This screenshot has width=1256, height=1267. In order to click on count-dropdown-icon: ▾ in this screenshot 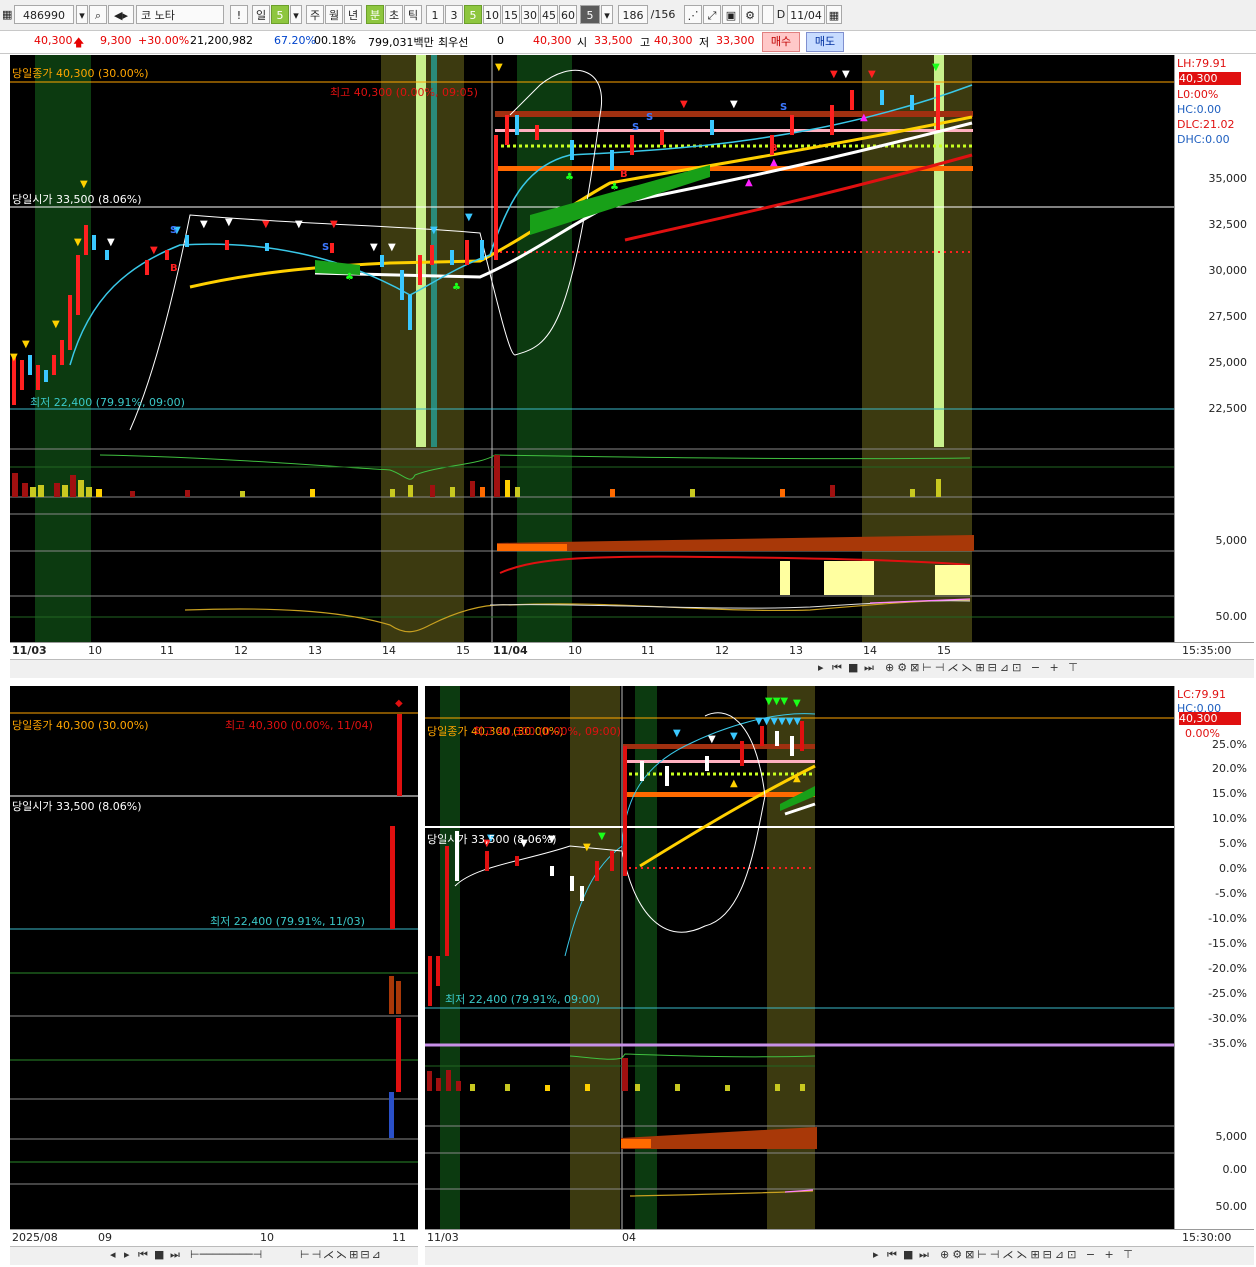, I will do `click(607, 14)`.